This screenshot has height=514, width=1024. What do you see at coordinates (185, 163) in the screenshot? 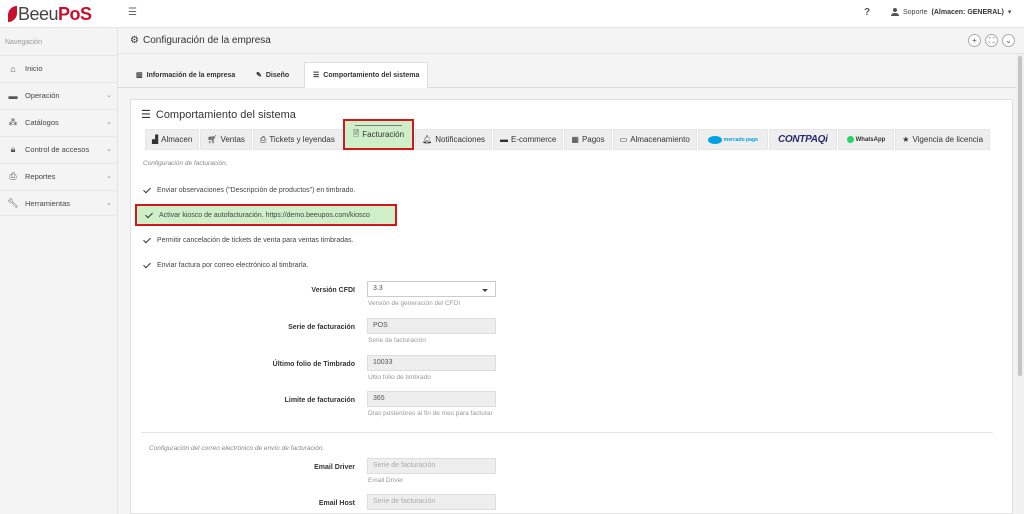
I see `section-note: Configuración de facturación.` at bounding box center [185, 163].